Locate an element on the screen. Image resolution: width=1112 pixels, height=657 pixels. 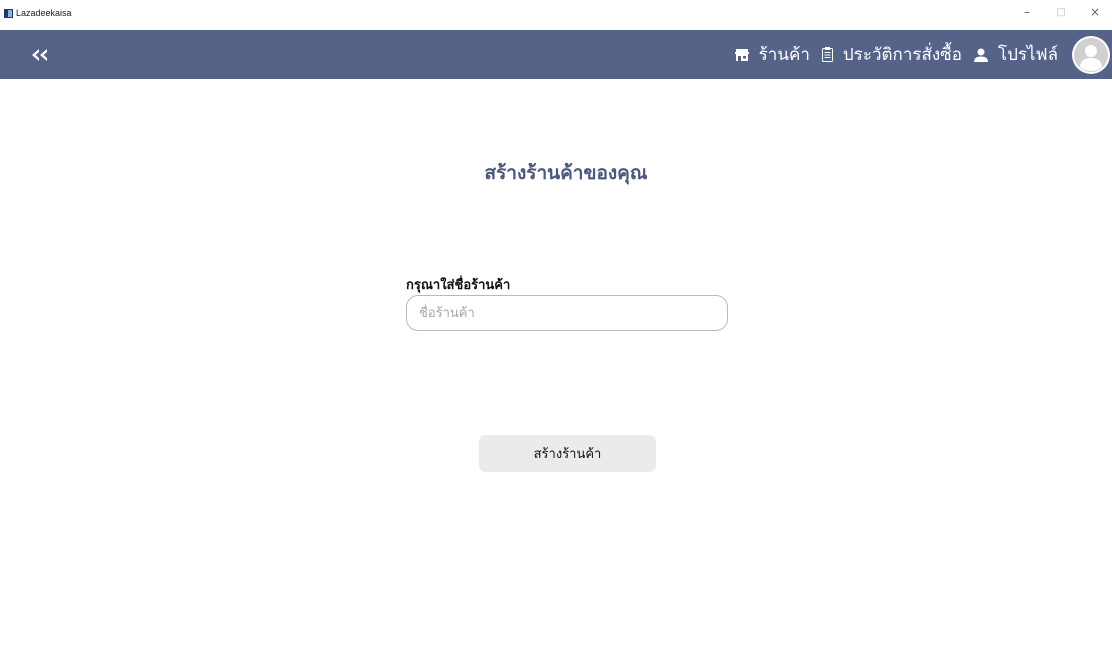
back-button is located at coordinates (40, 55).